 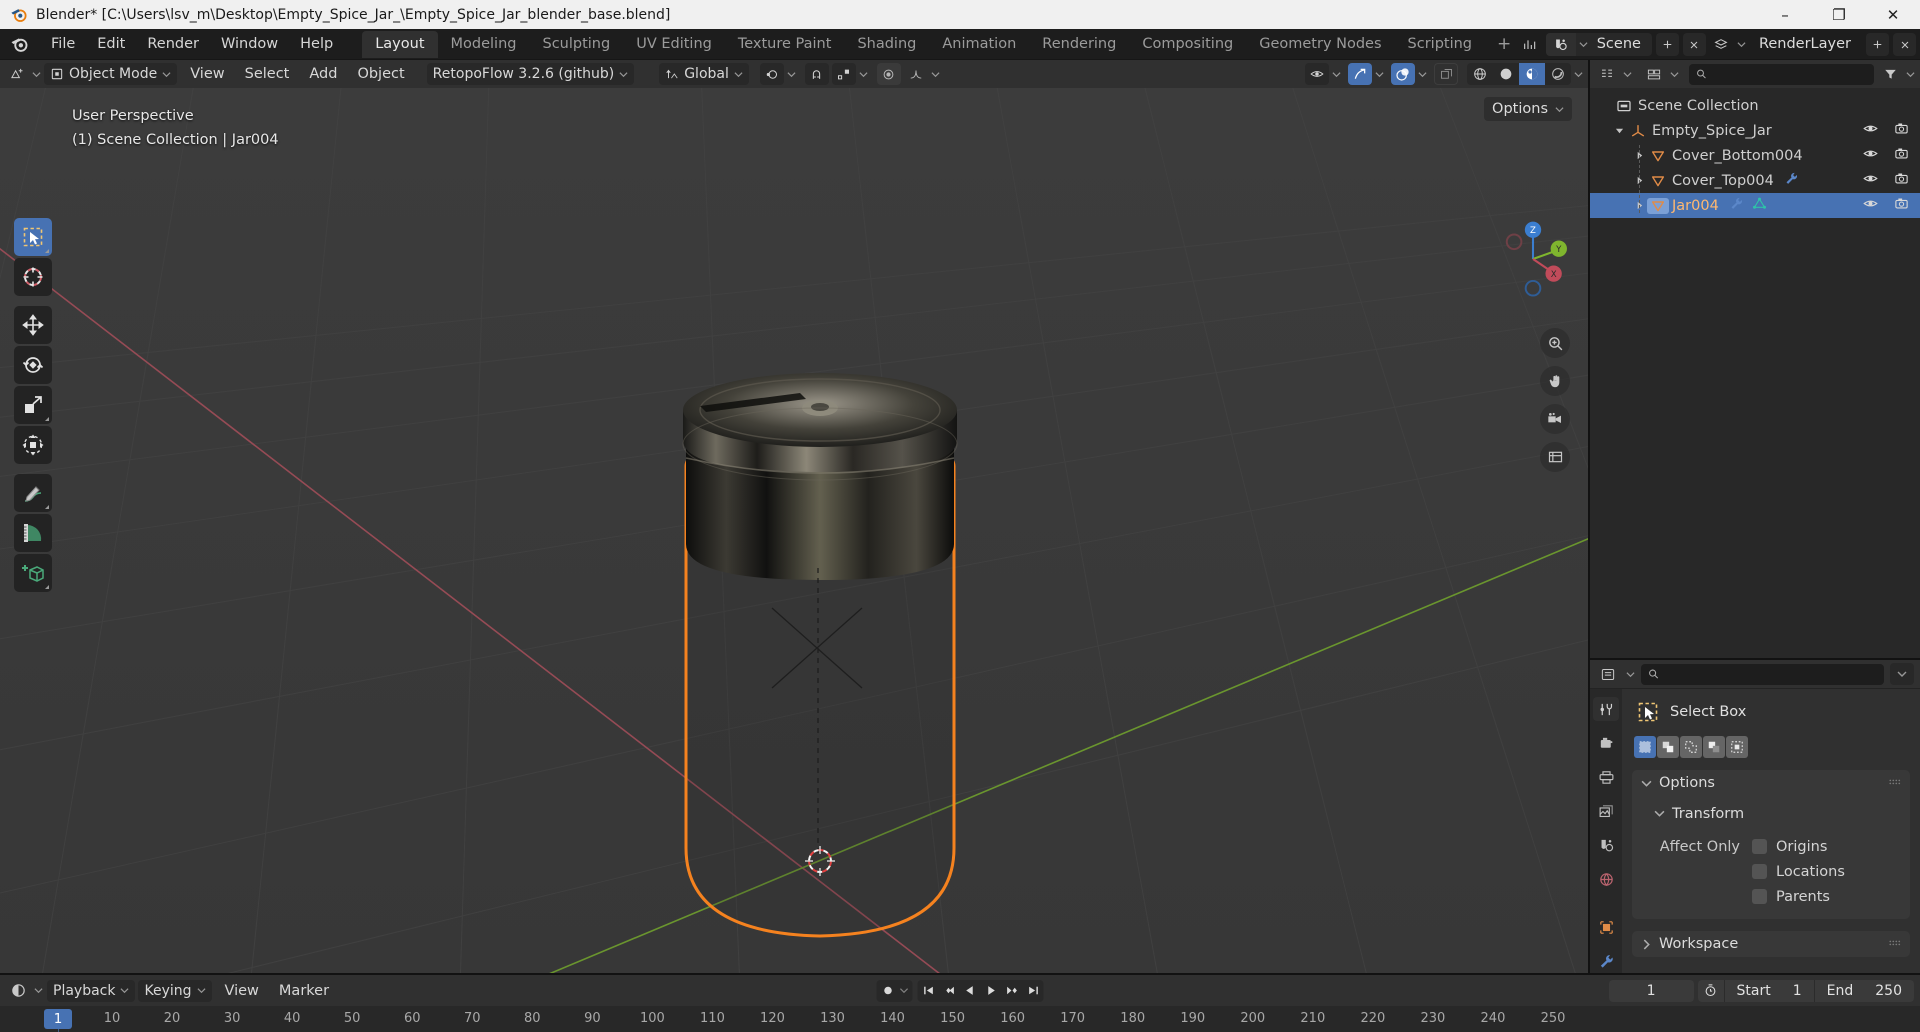 I want to click on shading-mode-group, so click(x=1519, y=74).